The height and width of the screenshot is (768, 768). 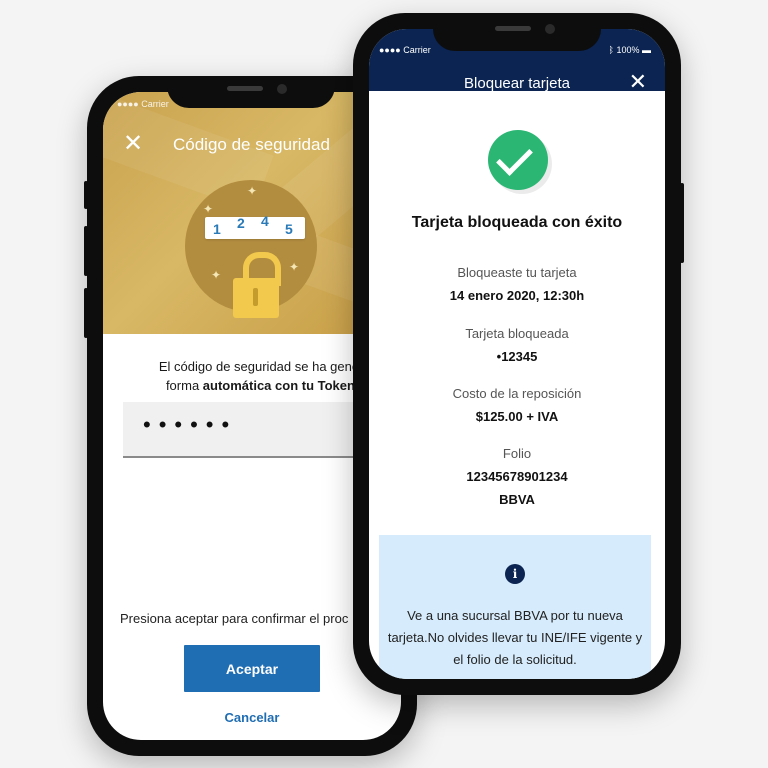 I want to click on power-button, so click(x=682, y=223).